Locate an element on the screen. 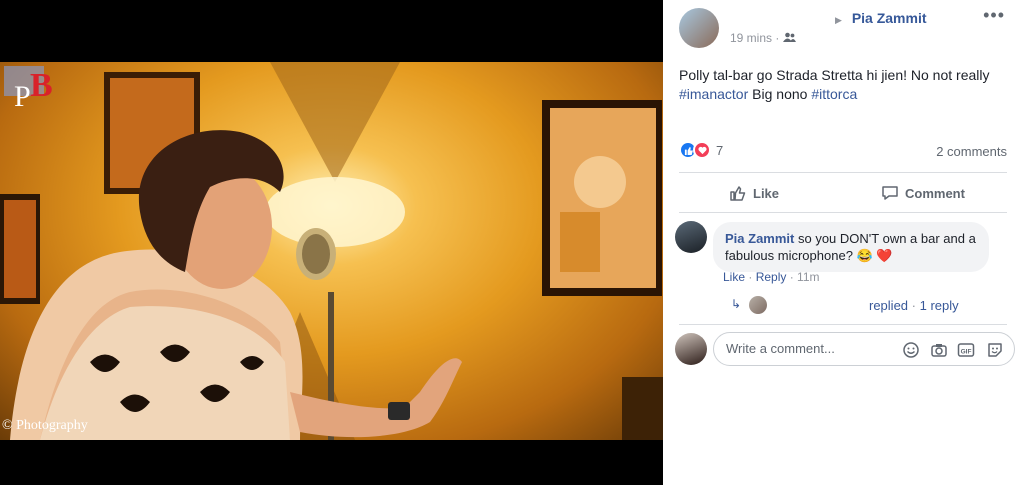  sticker-icon is located at coordinates (995, 350).